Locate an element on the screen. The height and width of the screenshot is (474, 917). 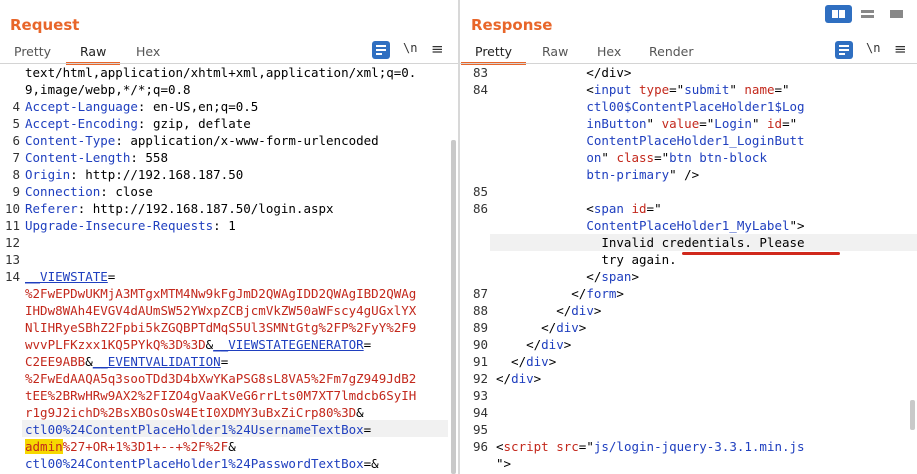
code-token: __VIEWSTATEGENERATOR is located at coordinates (288, 344).